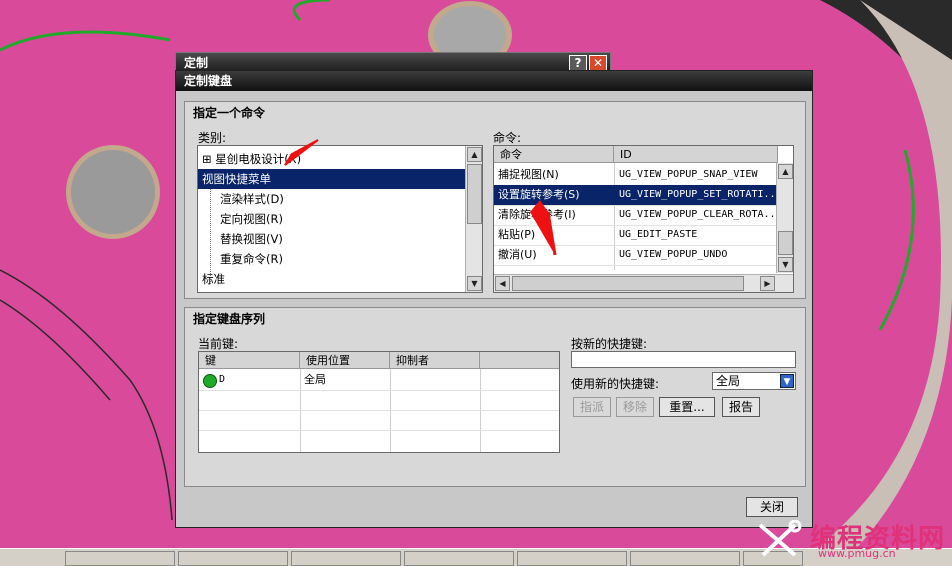  I want to click on command-name: 捕捉视图(N), so click(555, 175).